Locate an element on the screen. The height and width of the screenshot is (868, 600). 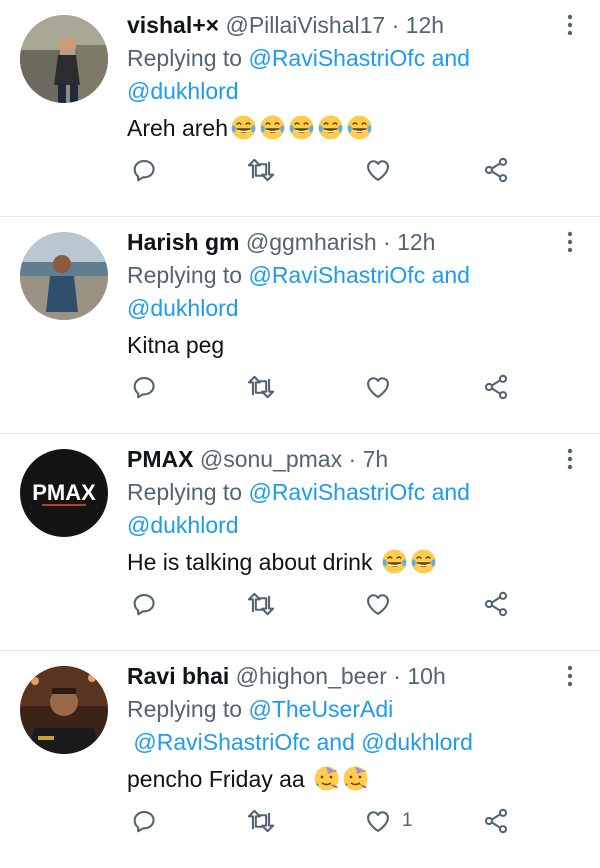
mention-link: @TheUserAdi is located at coordinates (320, 709).